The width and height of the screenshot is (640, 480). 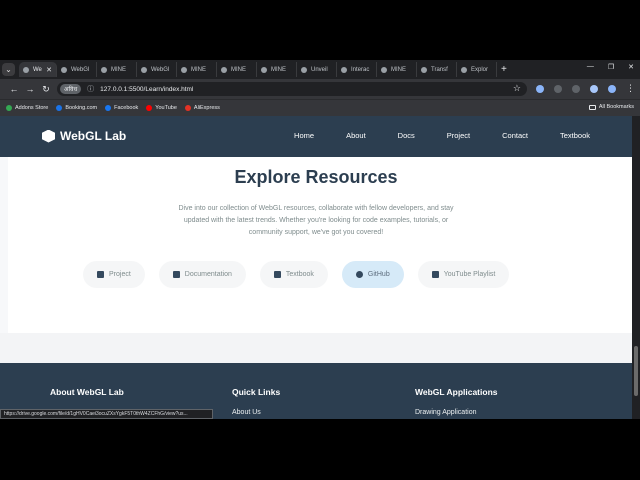 I want to click on tab: Explor, so click(x=477, y=69).